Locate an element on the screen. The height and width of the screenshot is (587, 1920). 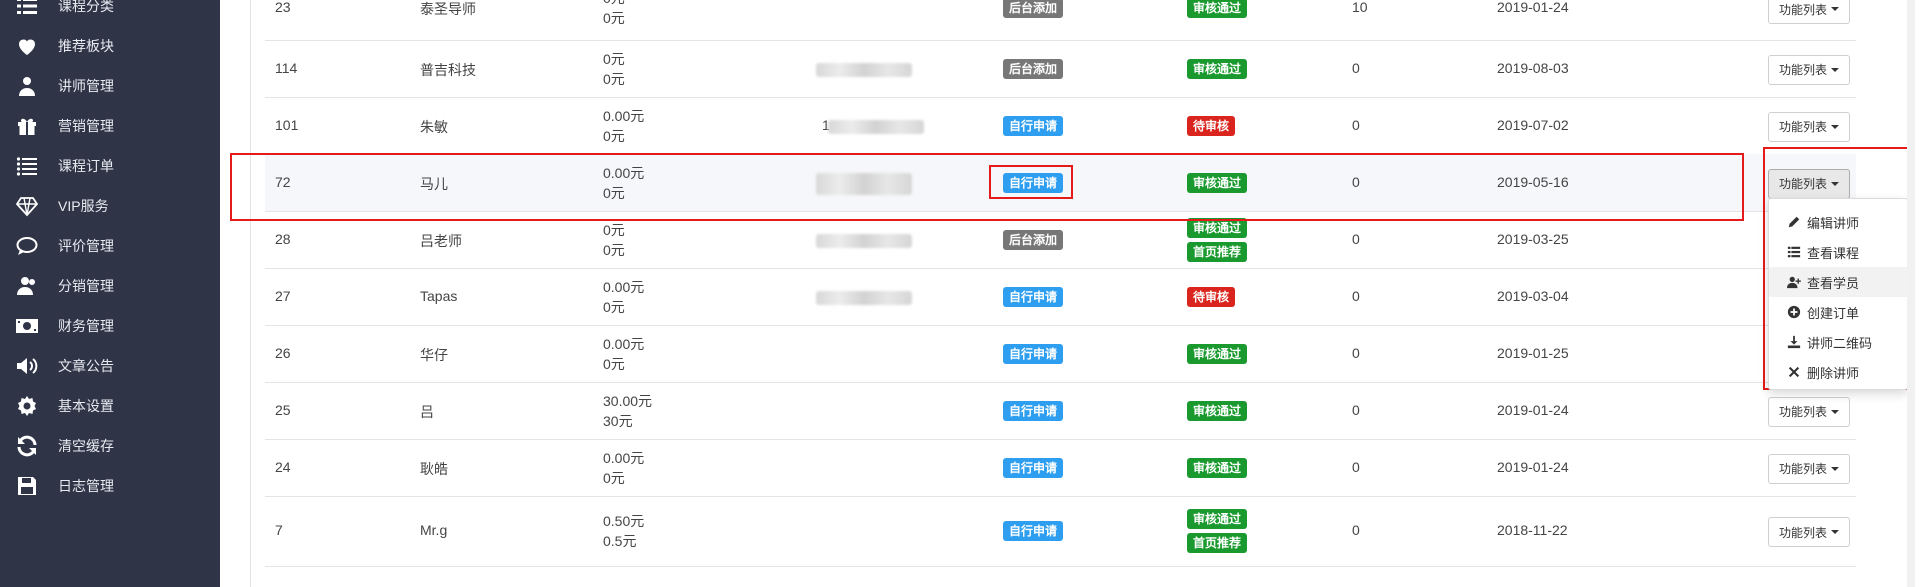
menu-item-label: 删除讲师 is located at coordinates (1833, 373).